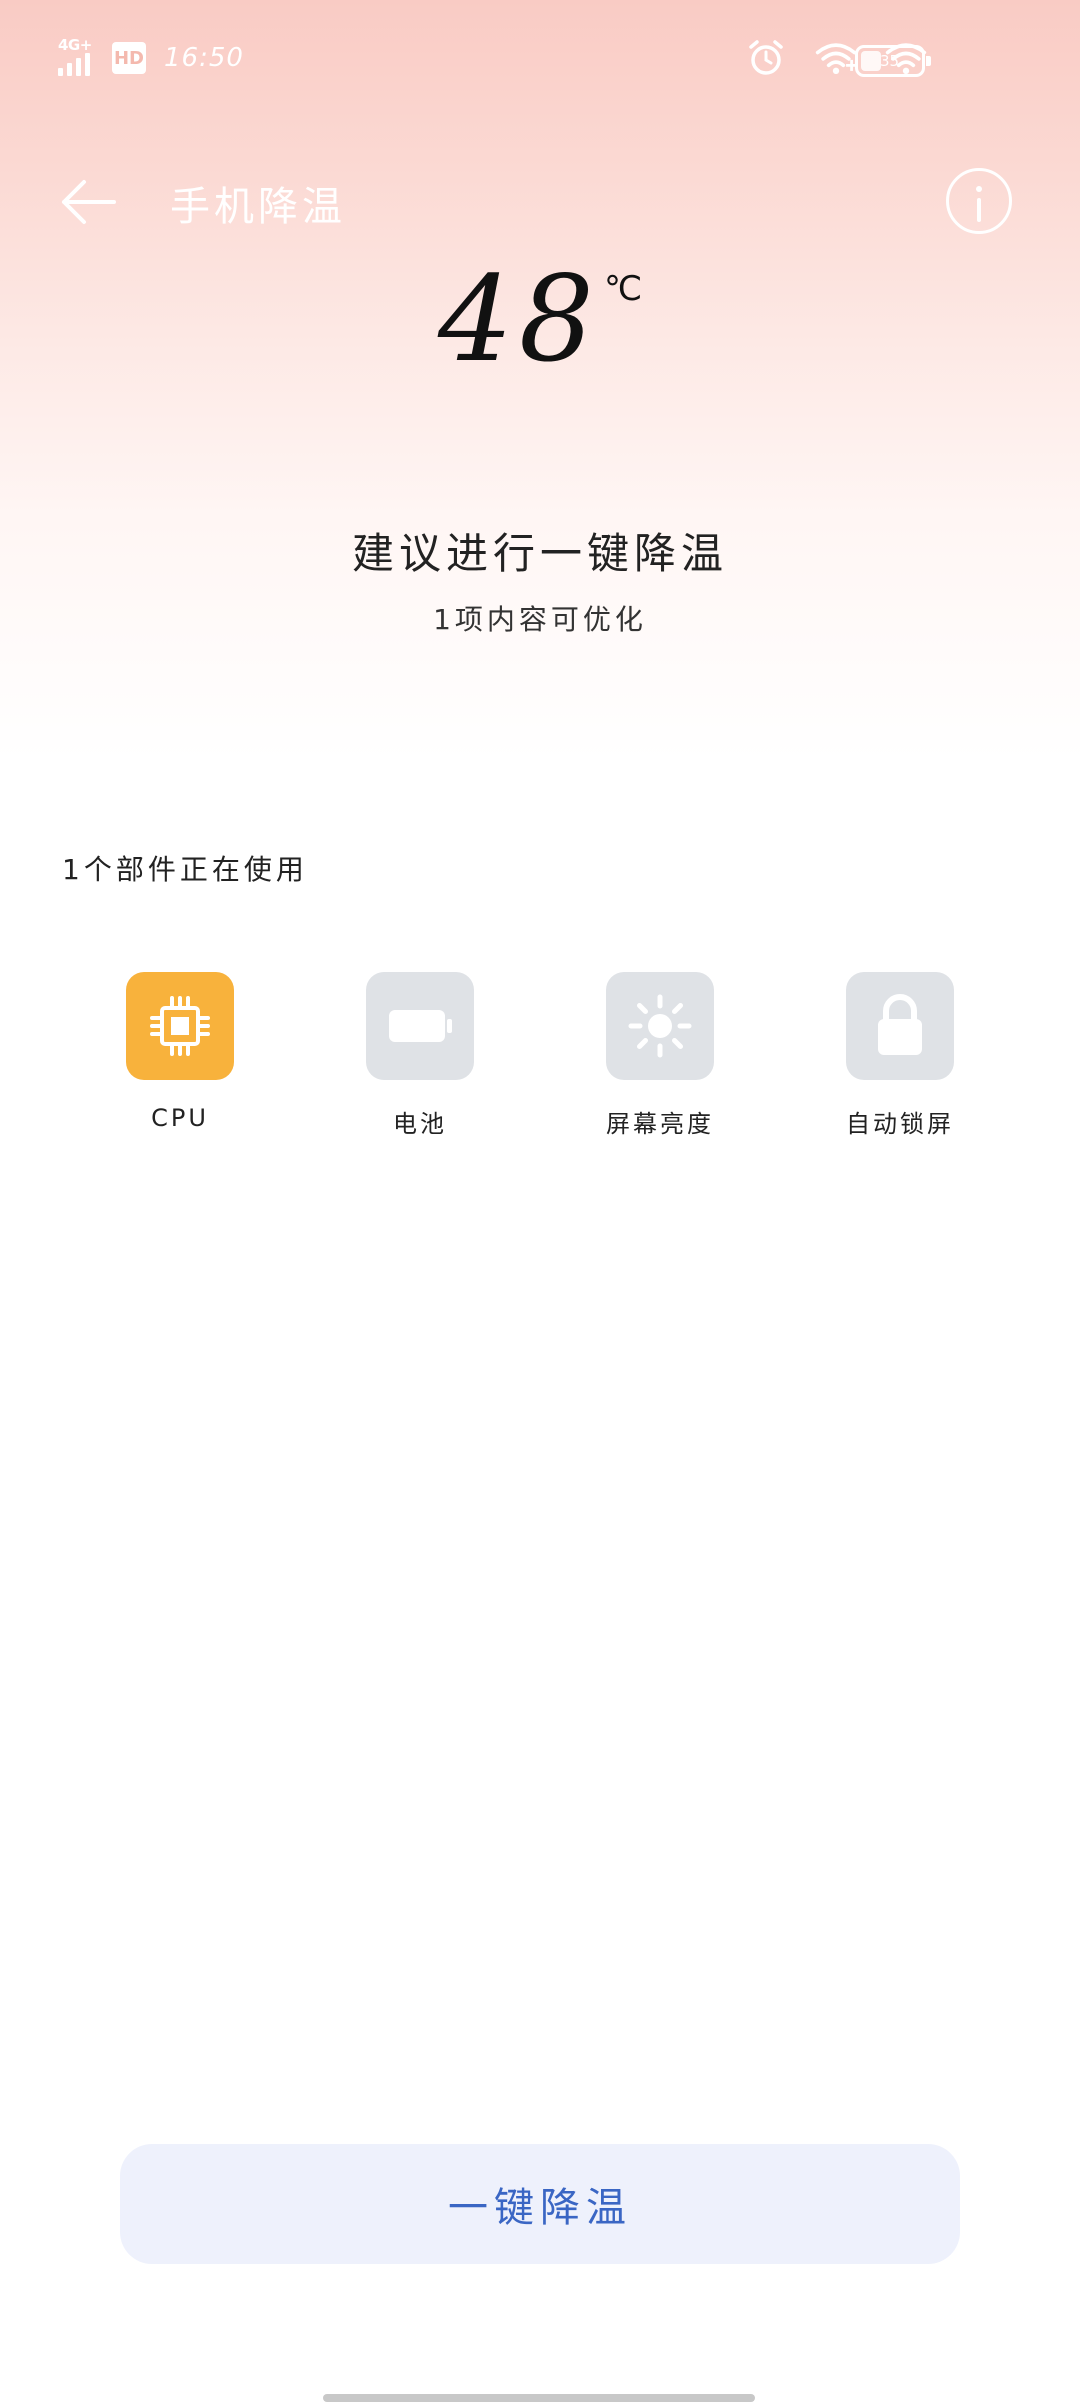 Image resolution: width=1080 pixels, height=2408 pixels. What do you see at coordinates (540, 60) in the screenshot?
I see `status-bar: 4G+ HD 16:50 35` at bounding box center [540, 60].